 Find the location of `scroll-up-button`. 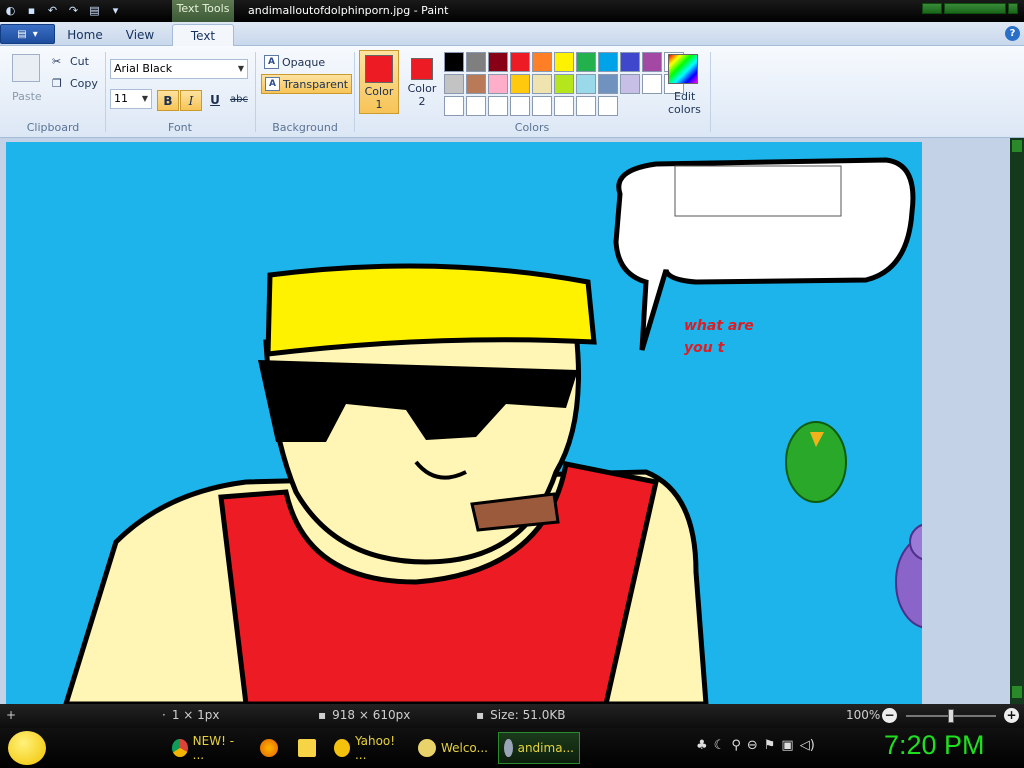

scroll-up-button is located at coordinates (1017, 146).